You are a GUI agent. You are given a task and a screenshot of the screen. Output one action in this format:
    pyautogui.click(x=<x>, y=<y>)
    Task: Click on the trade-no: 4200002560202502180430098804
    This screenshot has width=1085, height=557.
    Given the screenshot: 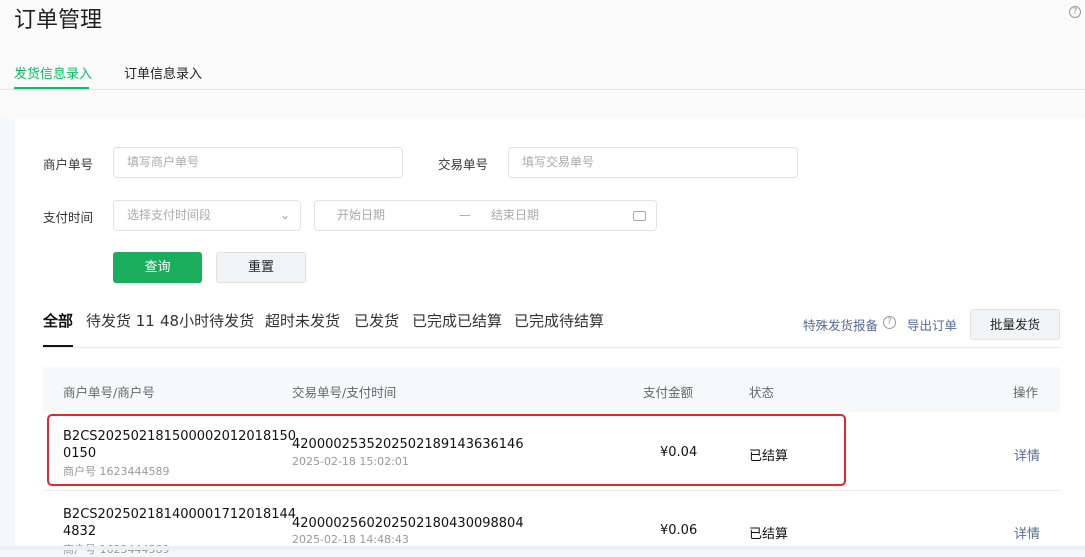 What is the action you would take?
    pyautogui.click(x=408, y=523)
    